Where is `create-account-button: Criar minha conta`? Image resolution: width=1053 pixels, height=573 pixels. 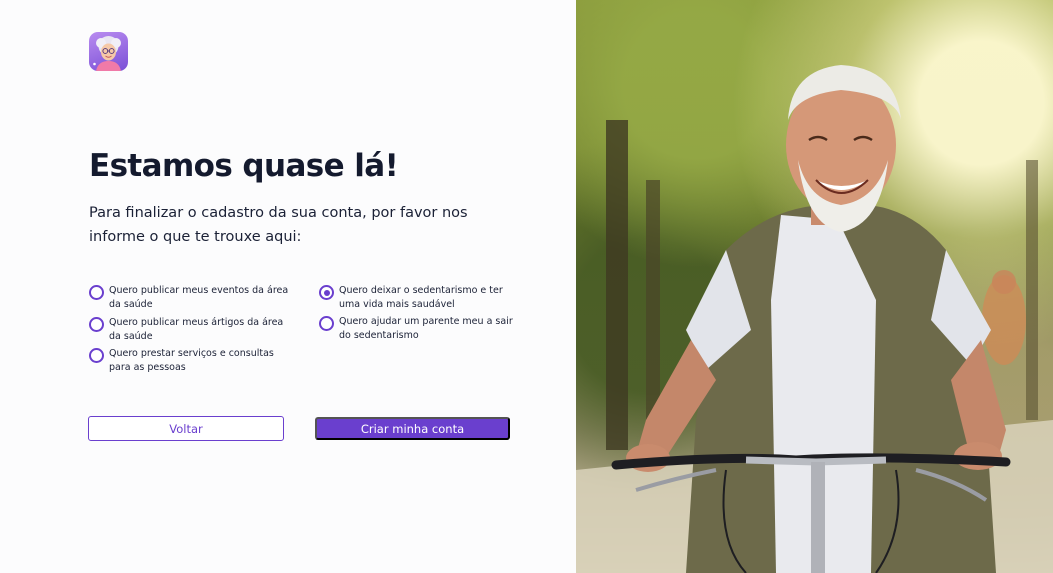 create-account-button: Criar minha conta is located at coordinates (412, 428).